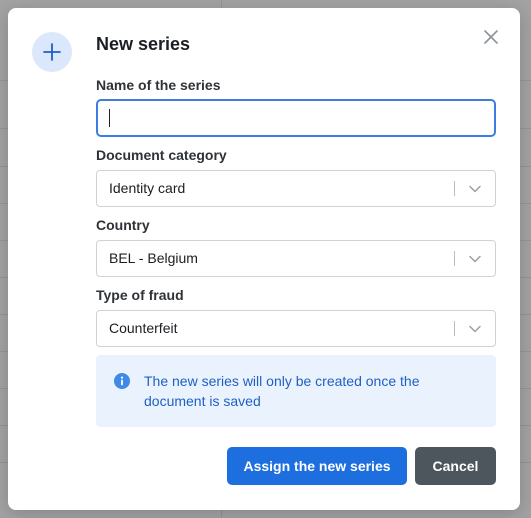 Image resolution: width=531 pixels, height=518 pixels. I want to click on info-icon, so click(122, 381).